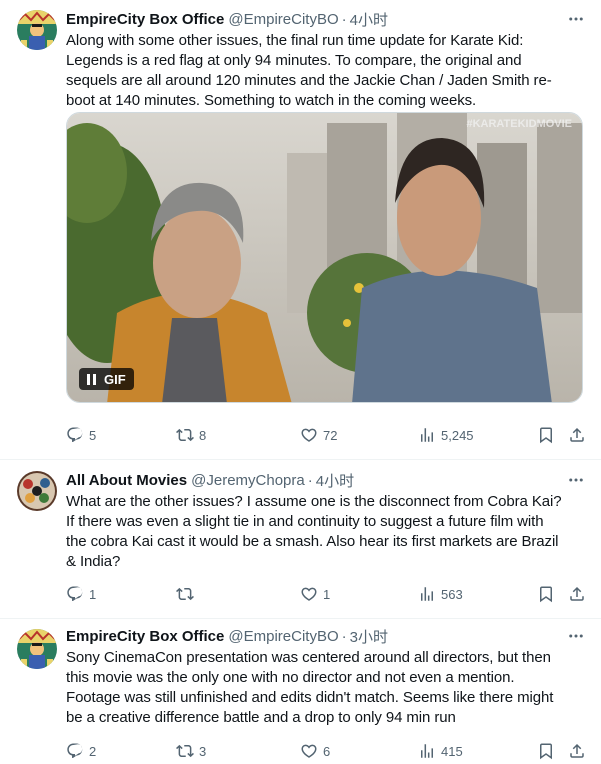 This screenshot has width=601, height=764. What do you see at coordinates (203, 751) in the screenshot?
I see `retweet-count: 3` at bounding box center [203, 751].